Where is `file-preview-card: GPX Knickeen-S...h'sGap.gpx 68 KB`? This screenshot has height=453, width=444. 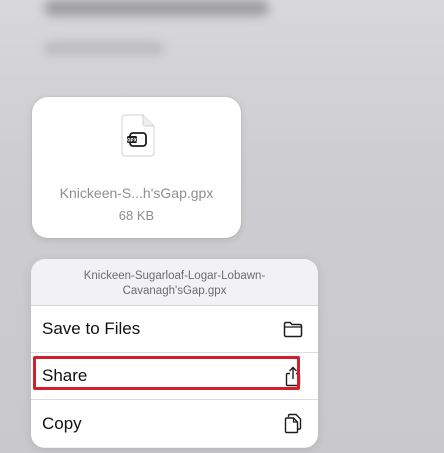 file-preview-card: GPX Knickeen-S...h'sGap.gpx 68 KB is located at coordinates (136, 167).